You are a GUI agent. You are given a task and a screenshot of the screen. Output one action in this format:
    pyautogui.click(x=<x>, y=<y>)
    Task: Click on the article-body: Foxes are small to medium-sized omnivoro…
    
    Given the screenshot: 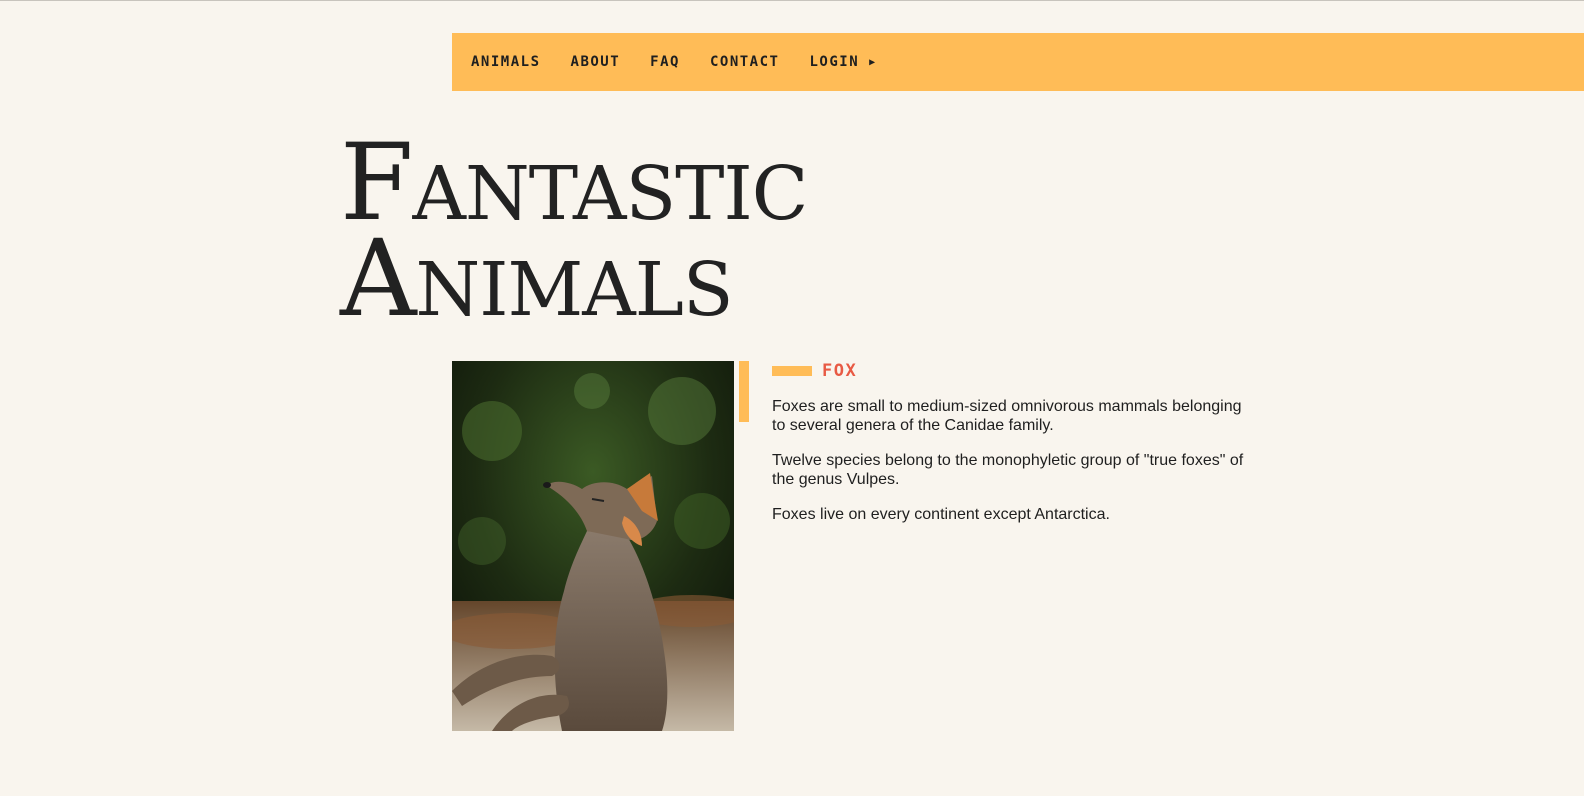 What is the action you would take?
    pyautogui.click(x=1012, y=468)
    